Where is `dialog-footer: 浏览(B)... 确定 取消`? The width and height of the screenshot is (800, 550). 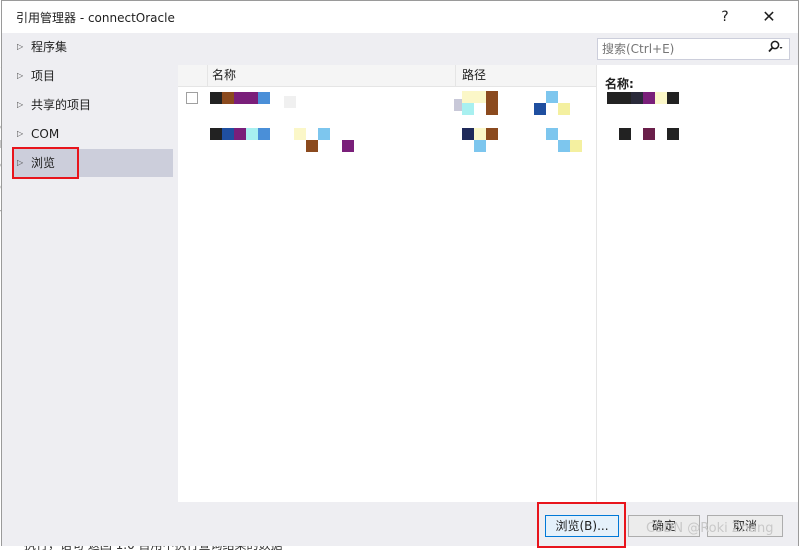 dialog-footer: 浏览(B)... 确定 取消 is located at coordinates (400, 524).